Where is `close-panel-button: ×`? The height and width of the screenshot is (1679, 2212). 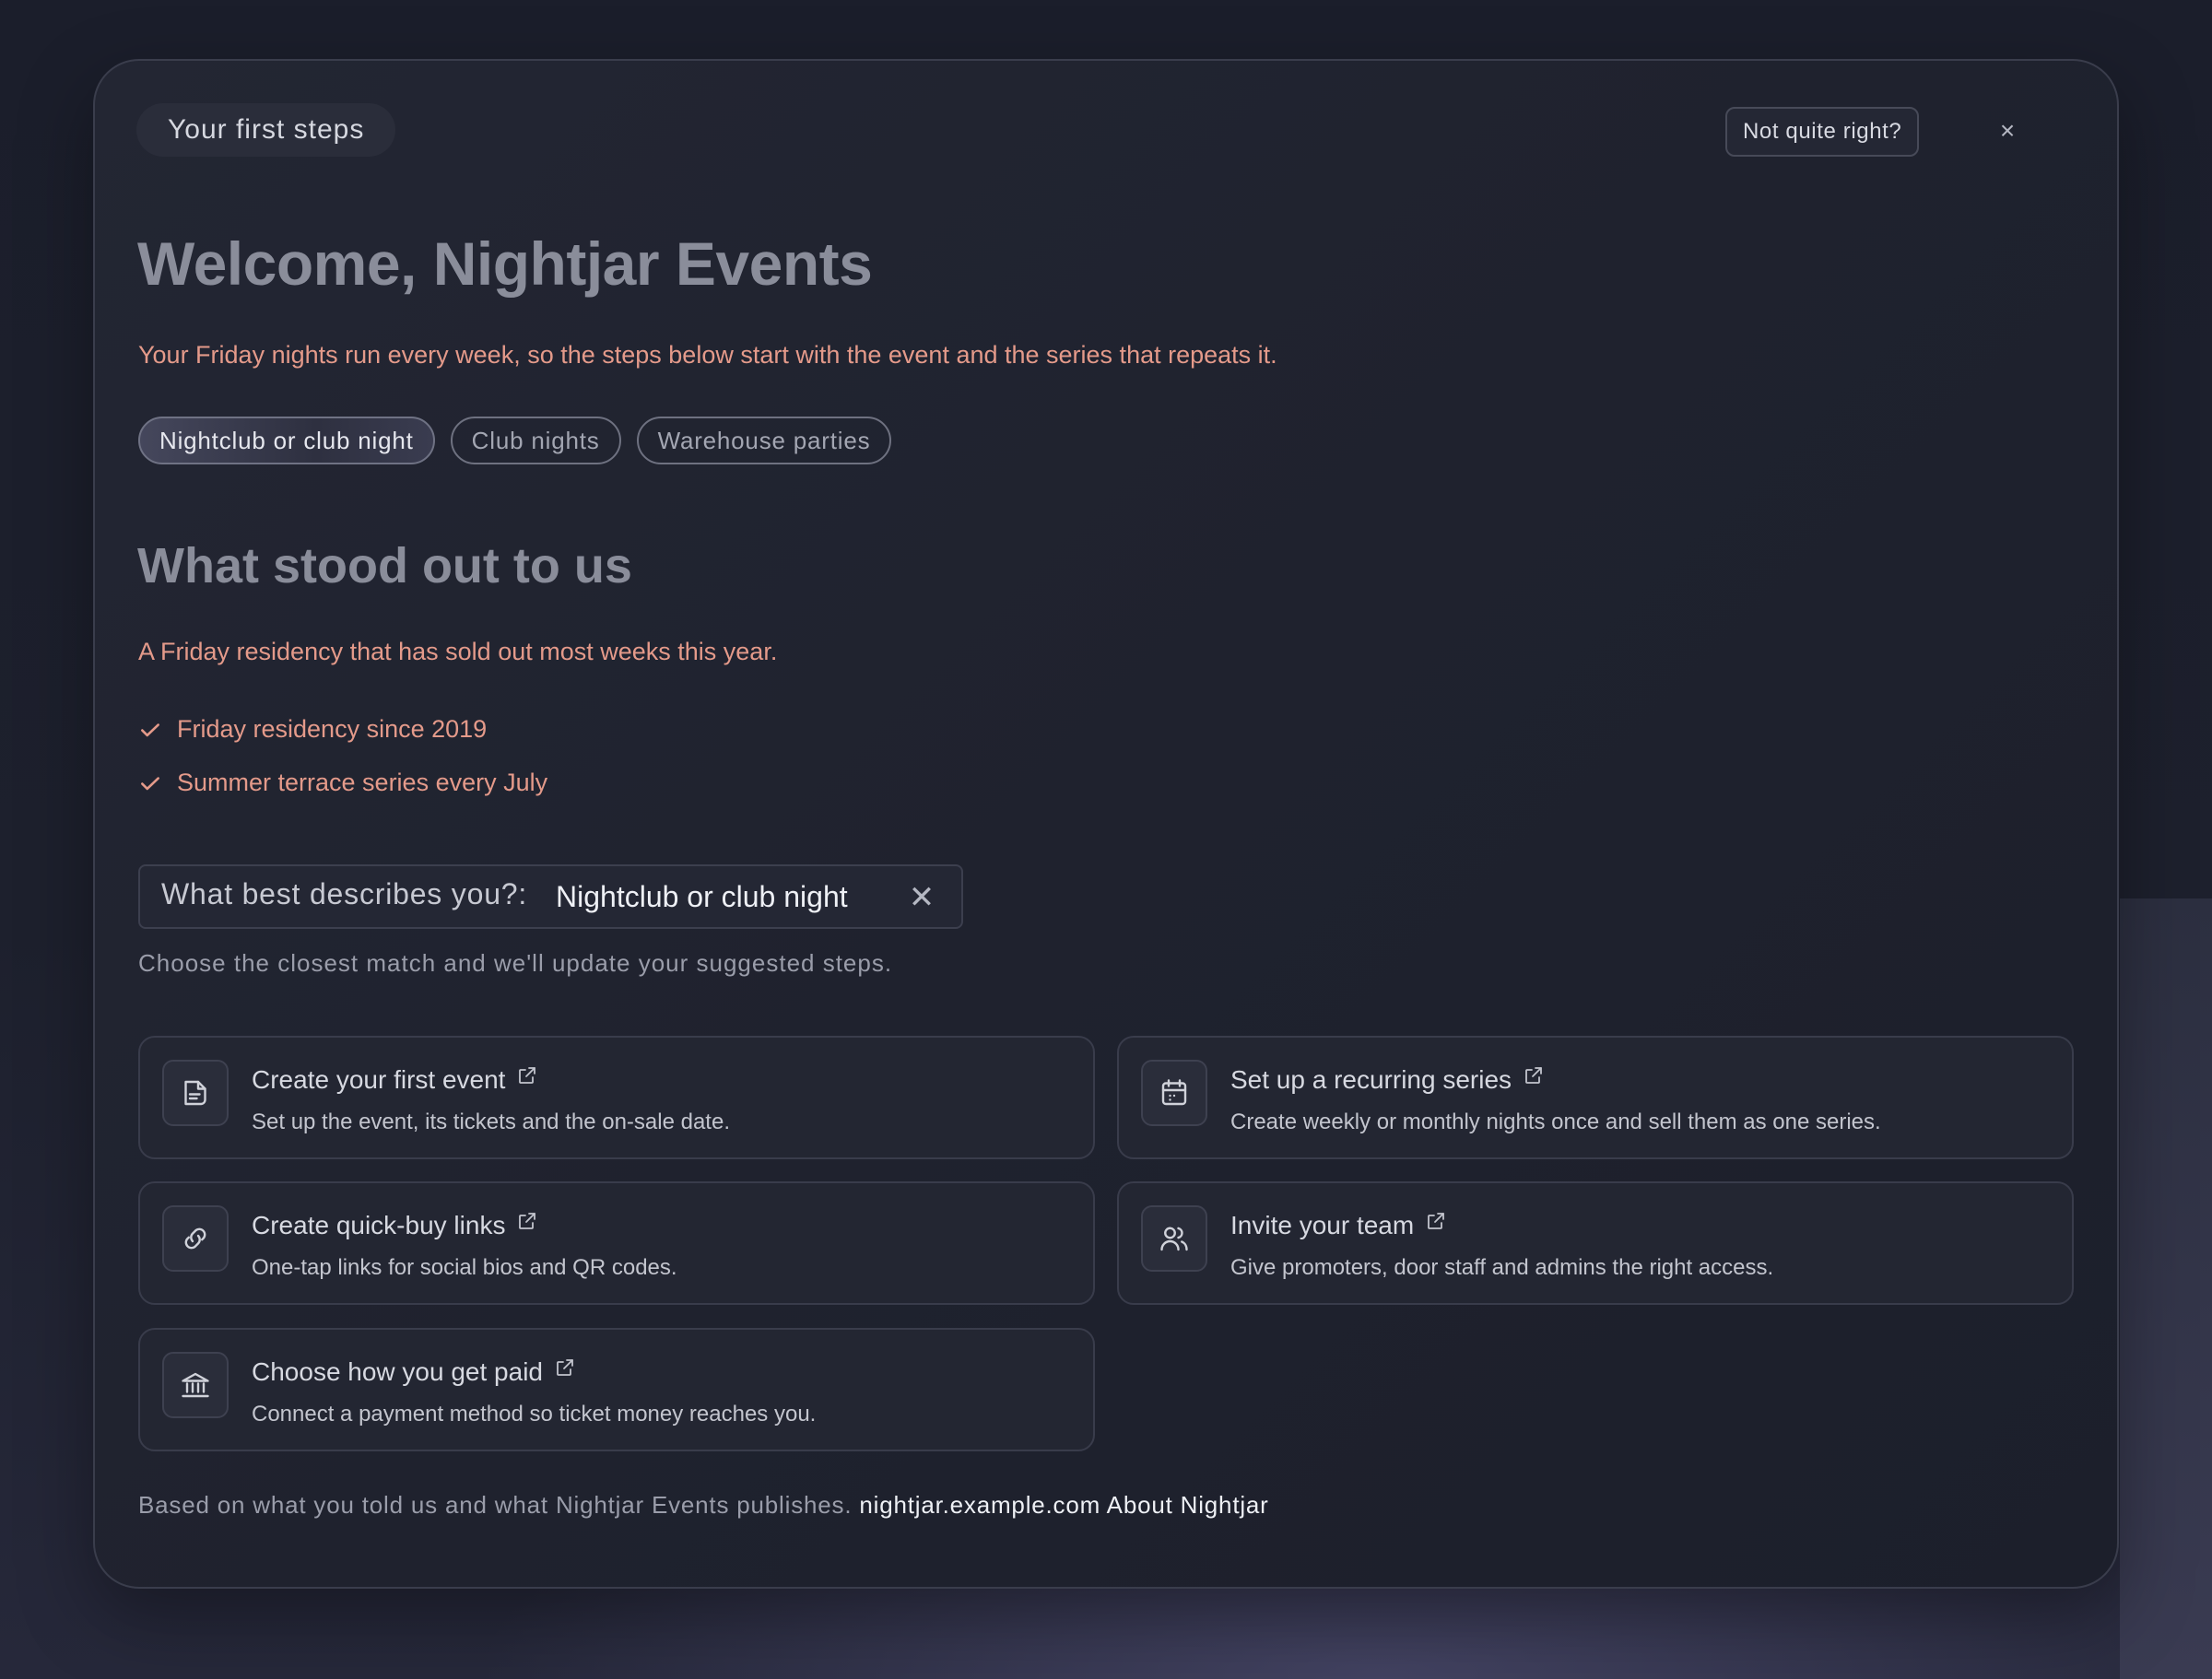
close-panel-button: × is located at coordinates (2007, 131).